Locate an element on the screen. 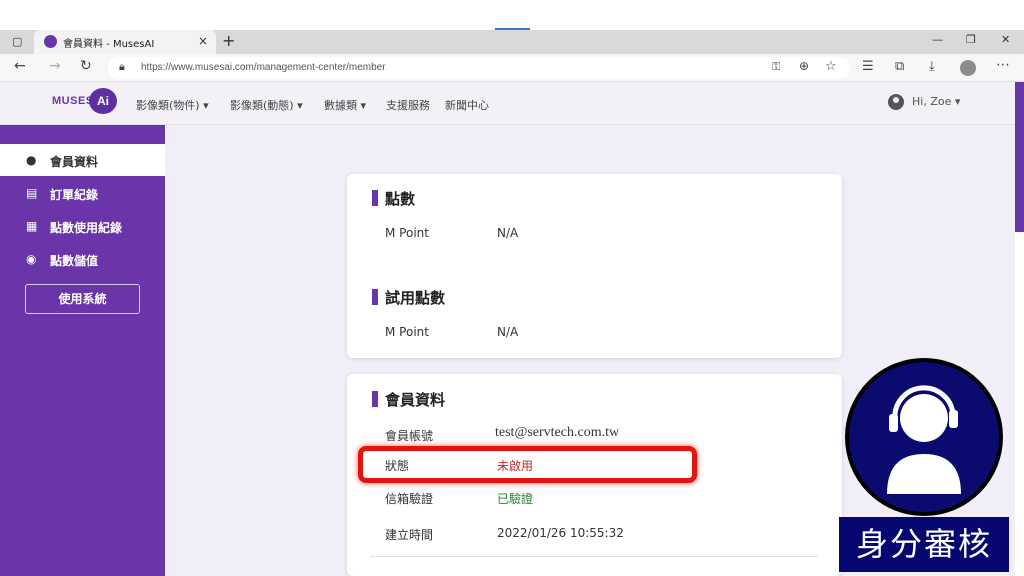 The image size is (1024, 576). sidebar-item-topup: ◉ 點數儲值 is located at coordinates (82, 259).